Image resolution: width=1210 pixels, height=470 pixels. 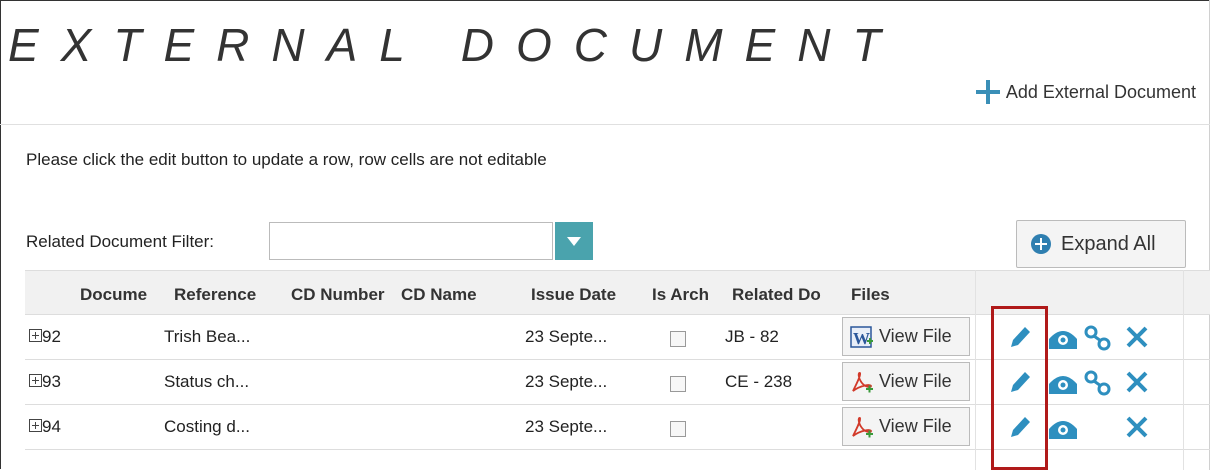 I want to click on filter-dropdown-button, so click(x=574, y=241).